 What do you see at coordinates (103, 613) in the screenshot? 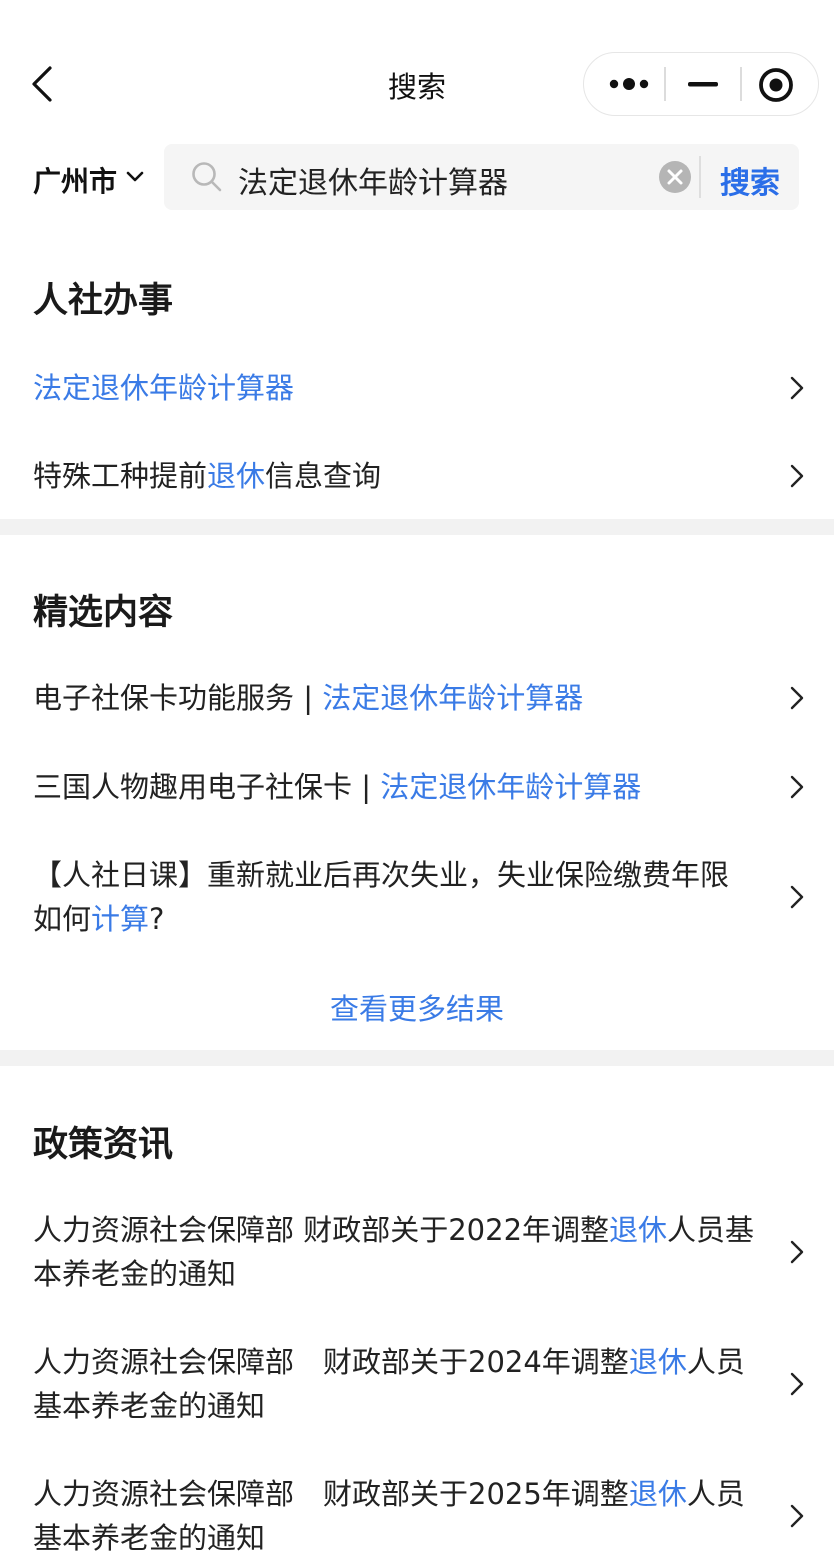
I see `section-title-featured: 精选内容` at bounding box center [103, 613].